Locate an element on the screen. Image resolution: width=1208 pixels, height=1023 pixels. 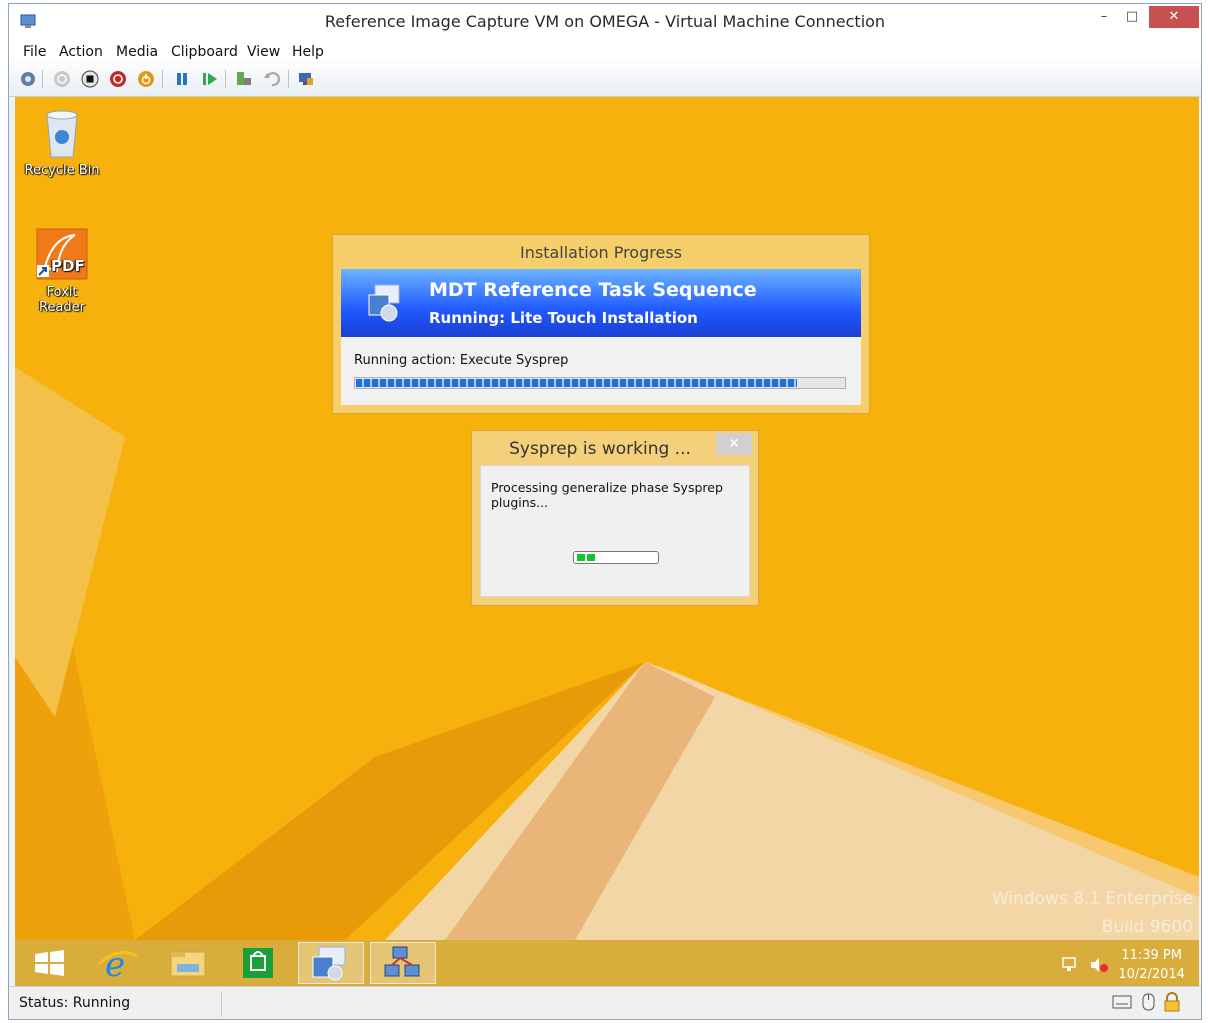
taskbar-clock: 11:39 PM 10/2/2014 is located at coordinates (1151, 965).